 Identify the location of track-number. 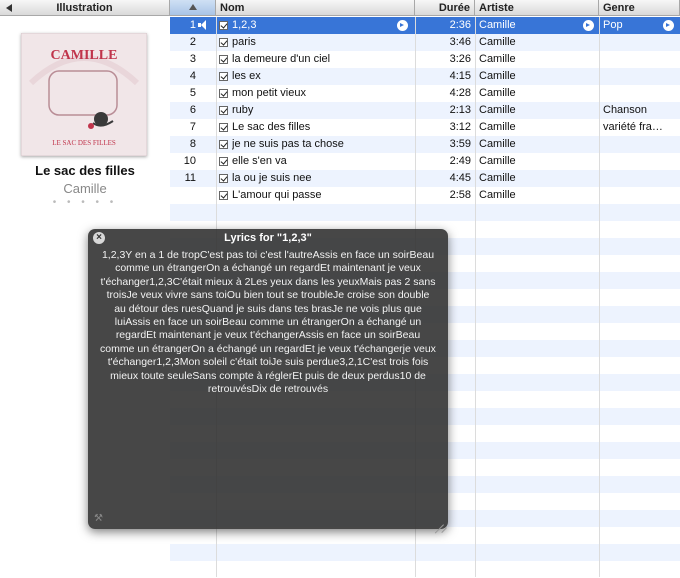
(183, 195).